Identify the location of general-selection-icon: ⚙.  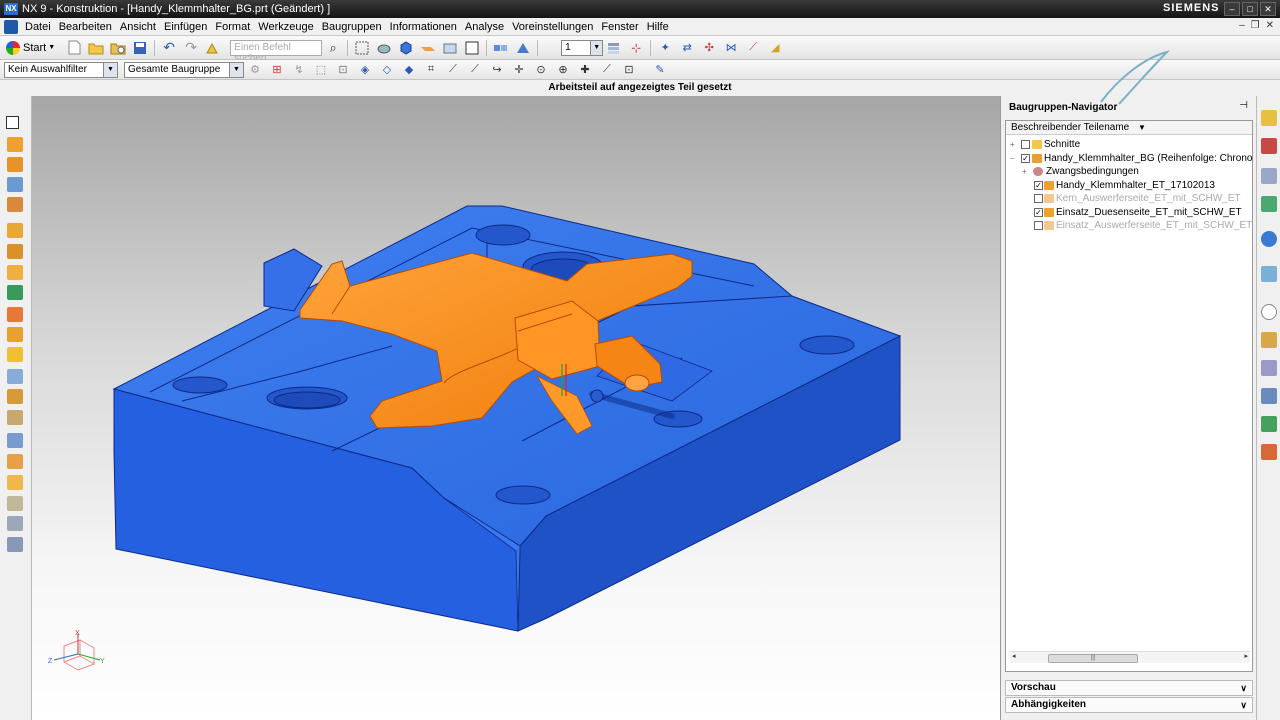
(255, 70).